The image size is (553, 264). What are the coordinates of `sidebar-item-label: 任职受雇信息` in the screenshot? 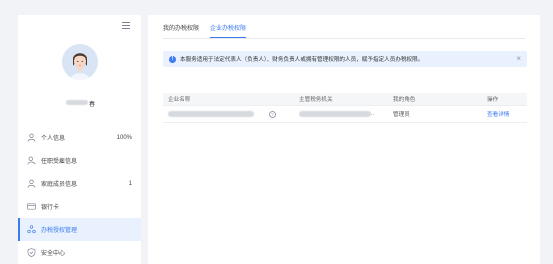 It's located at (59, 162).